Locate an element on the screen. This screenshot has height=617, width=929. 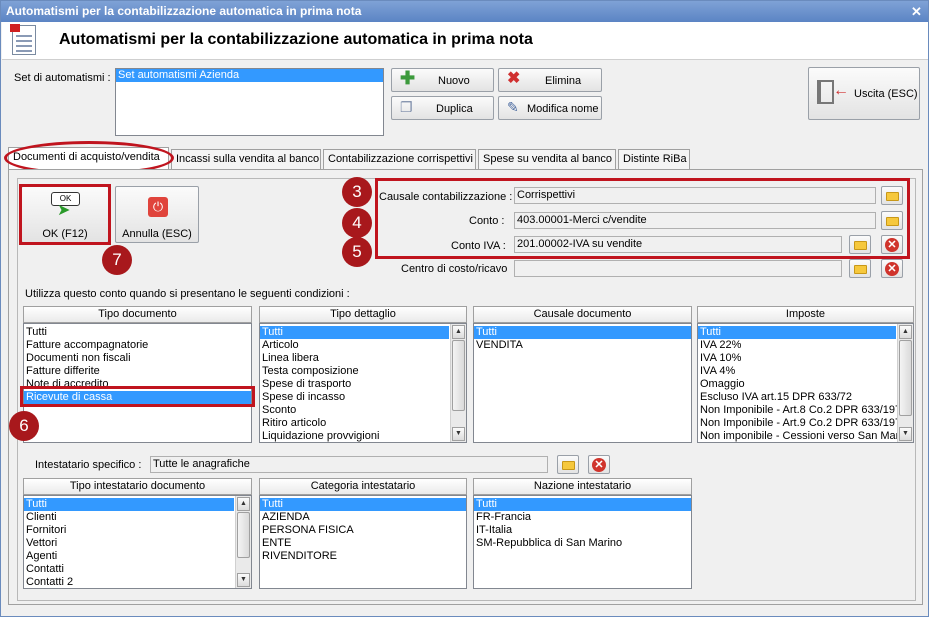
list-item: SM-Repubblica di San Marino is located at coordinates (582, 543).